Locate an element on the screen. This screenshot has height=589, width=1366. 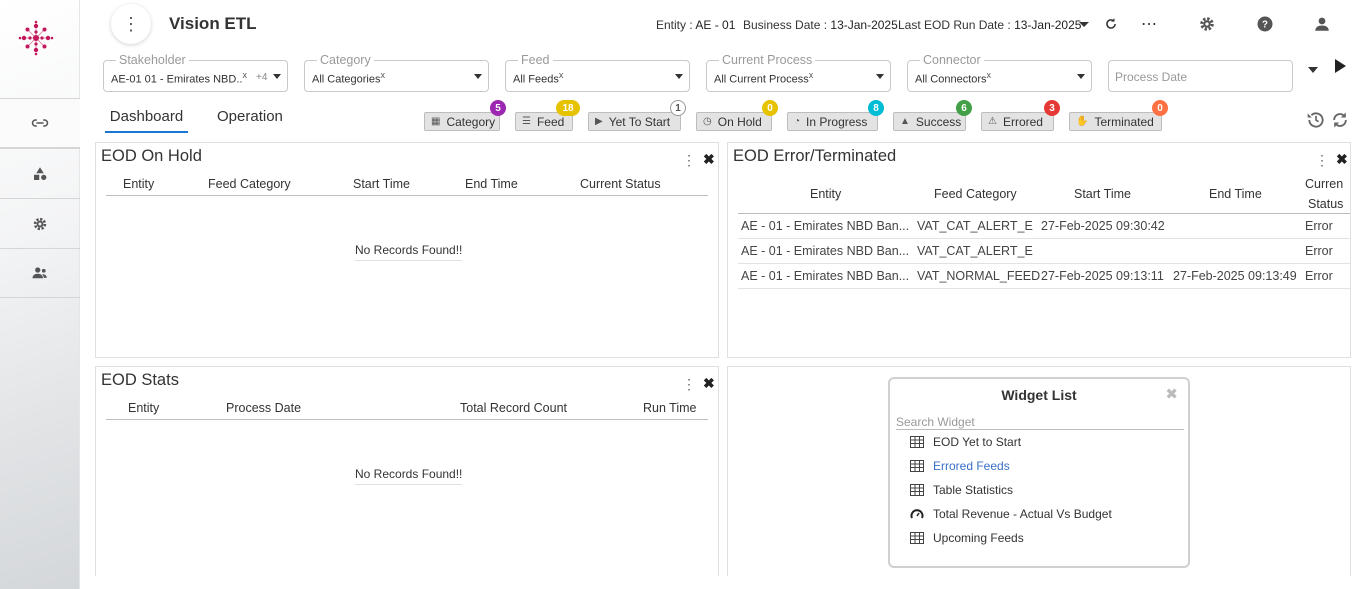
refresh-icon is located at coordinates (1111, 23).